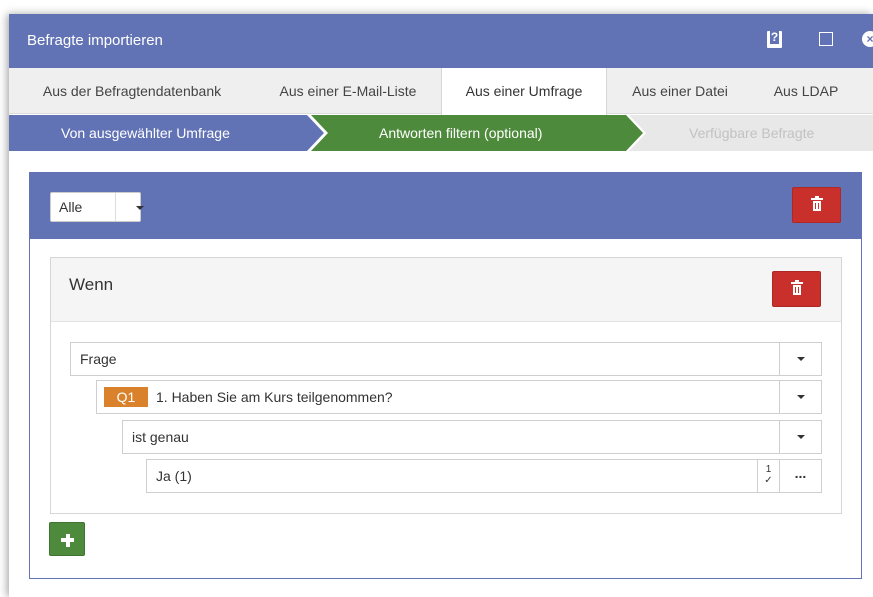 The image size is (873, 597). I want to click on answer-value: Ja (1), so click(174, 476).